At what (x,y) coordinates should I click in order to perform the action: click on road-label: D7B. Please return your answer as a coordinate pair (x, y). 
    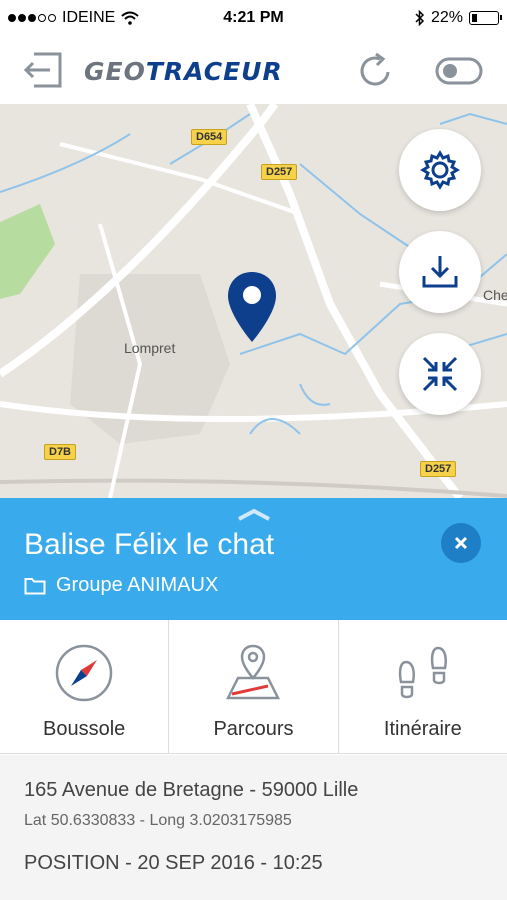
    Looking at the image, I should click on (60, 452).